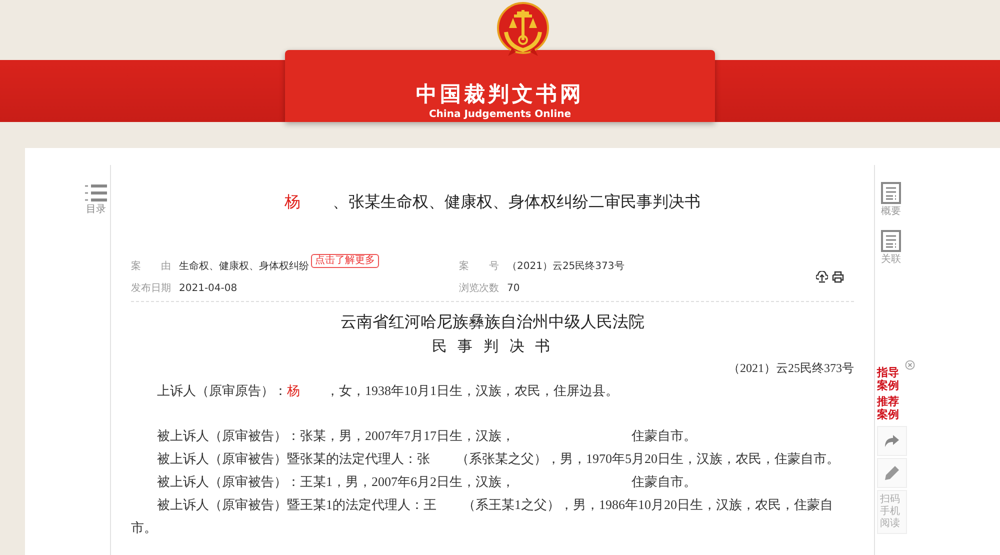 The image size is (1000, 555). What do you see at coordinates (513, 288) in the screenshot?
I see `meta-value: 70` at bounding box center [513, 288].